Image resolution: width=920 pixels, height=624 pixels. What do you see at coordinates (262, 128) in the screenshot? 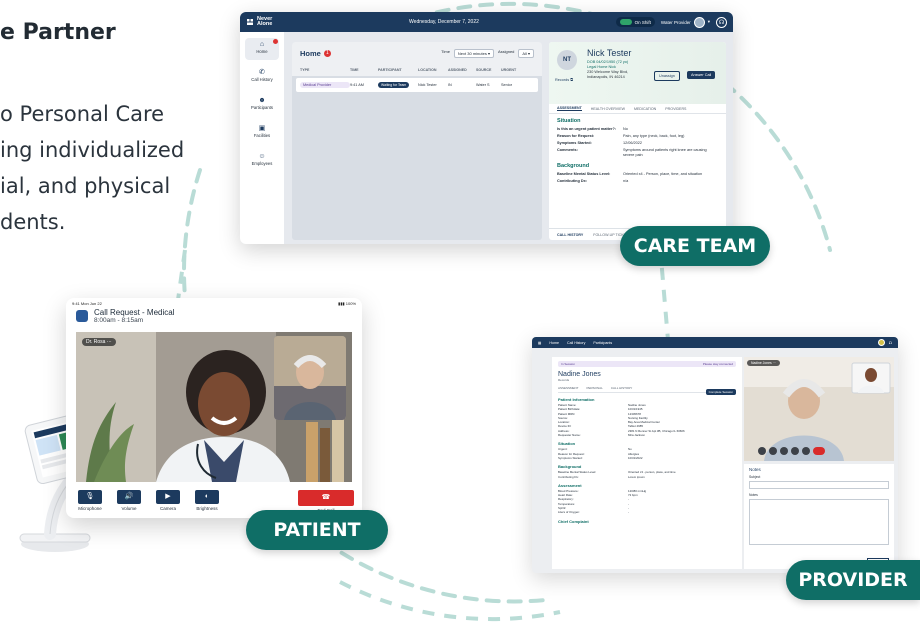
I see `building-icon: ▣` at bounding box center [262, 128].